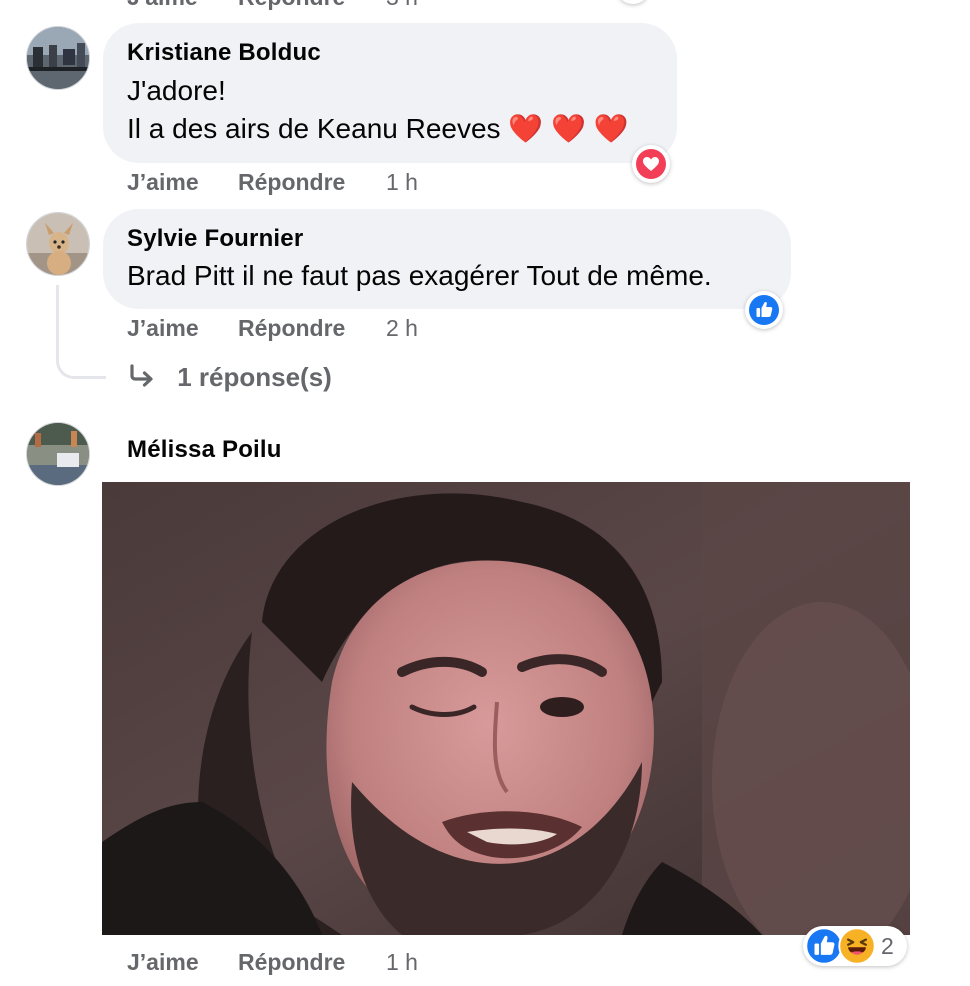  Describe the element at coordinates (224, 53) in the screenshot. I see `comment-author: Kristiane Bolduc` at that location.